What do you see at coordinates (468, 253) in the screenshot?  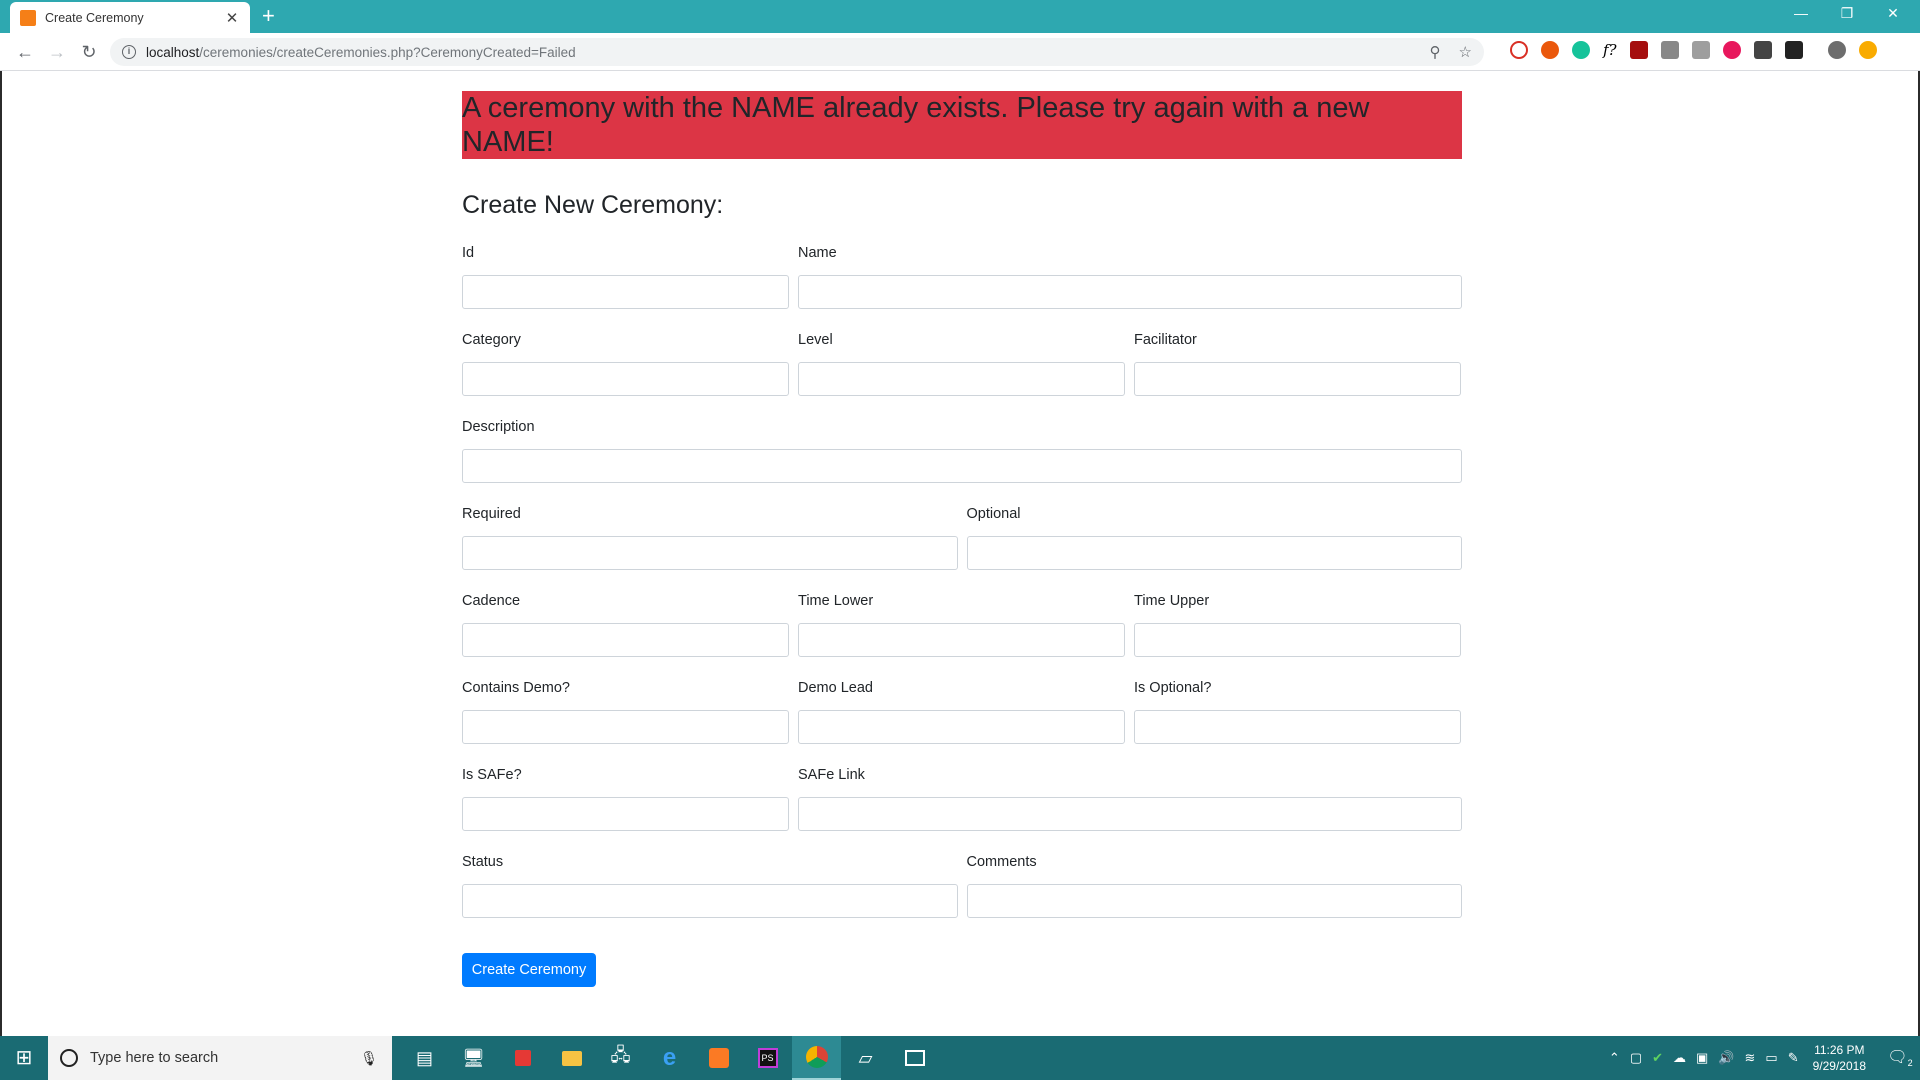 I see `id-label: Id` at bounding box center [468, 253].